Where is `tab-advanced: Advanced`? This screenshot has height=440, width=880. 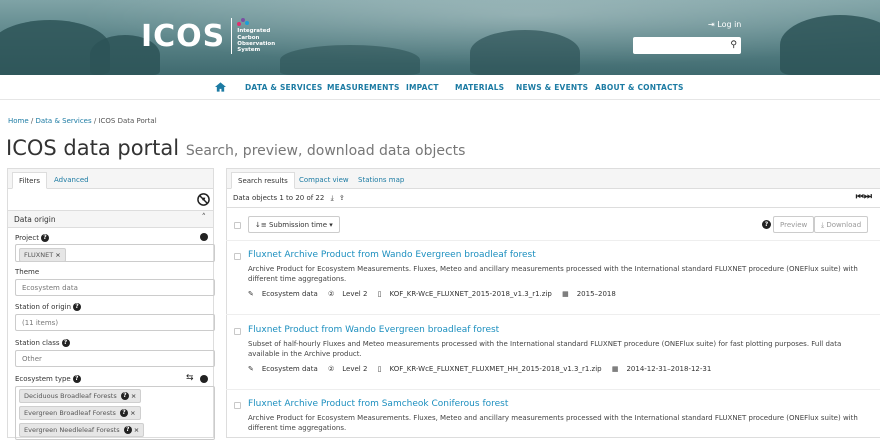
tab-advanced: Advanced is located at coordinates (71, 180).